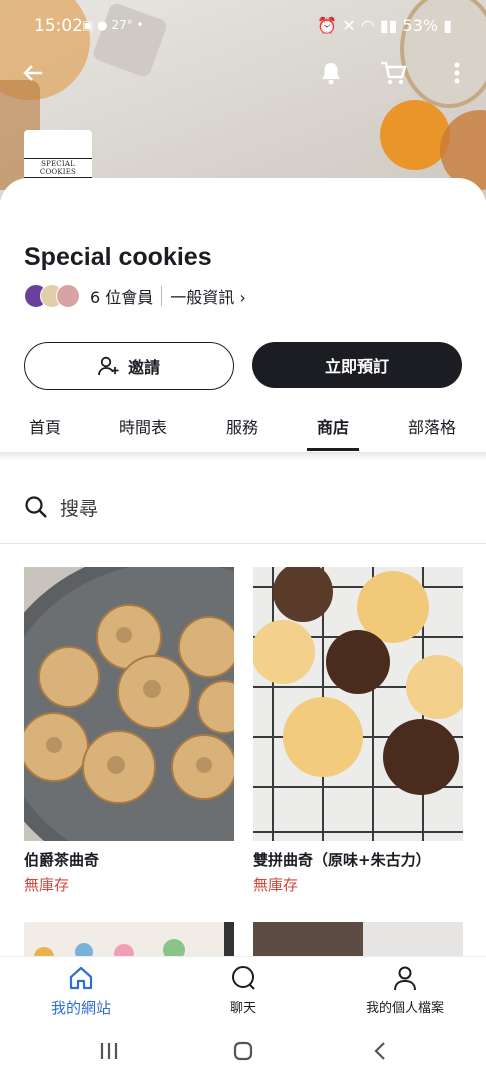  I want to click on nav-chat: 聊天, so click(243, 990).